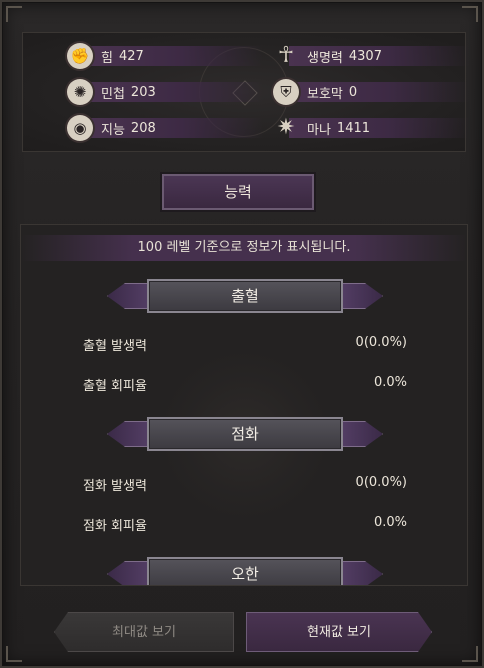  What do you see at coordinates (319, 130) in the screenshot?
I see `stat-label: 마나` at bounding box center [319, 130].